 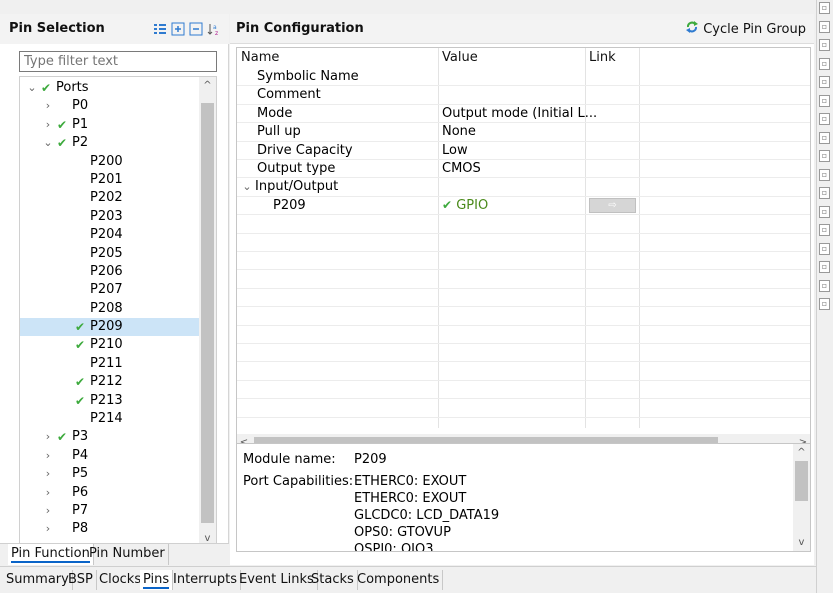 What do you see at coordinates (258, 58) in the screenshot?
I see `column-name: Name` at bounding box center [258, 58].